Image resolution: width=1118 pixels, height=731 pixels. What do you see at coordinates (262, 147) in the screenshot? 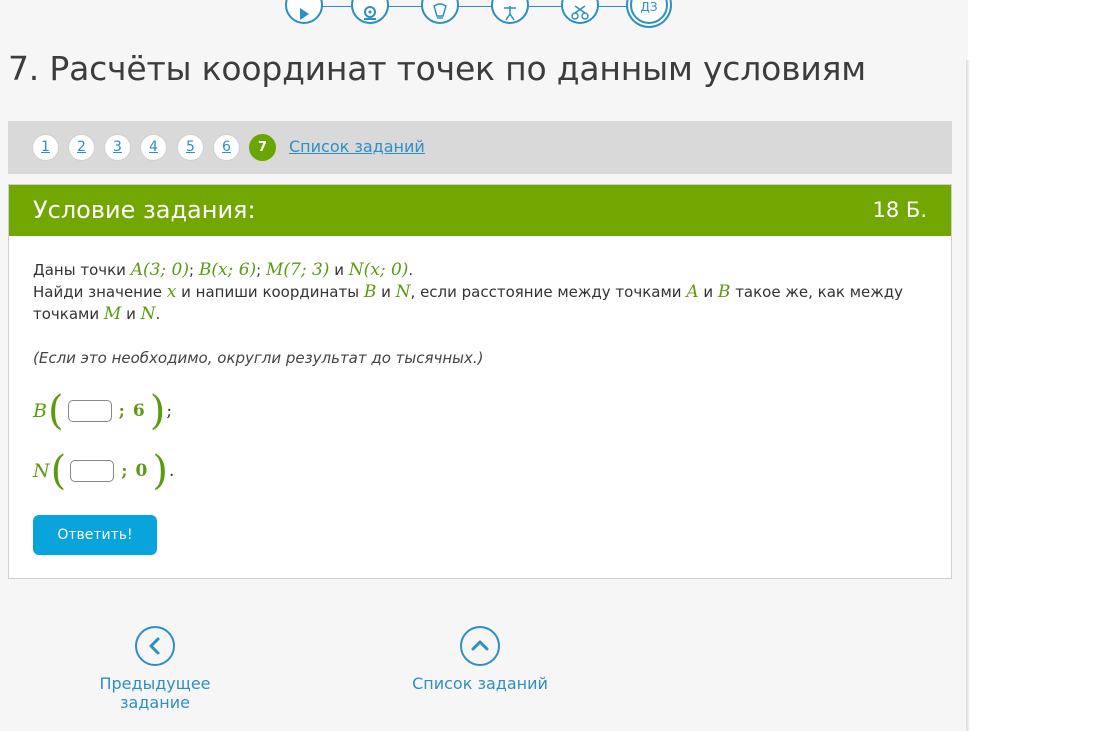
I see `task-tab-7-active: 7` at bounding box center [262, 147].